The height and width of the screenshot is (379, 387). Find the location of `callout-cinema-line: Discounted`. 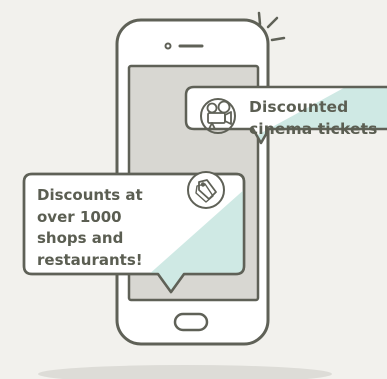

callout-cinema-line: Discounted is located at coordinates (299, 107).